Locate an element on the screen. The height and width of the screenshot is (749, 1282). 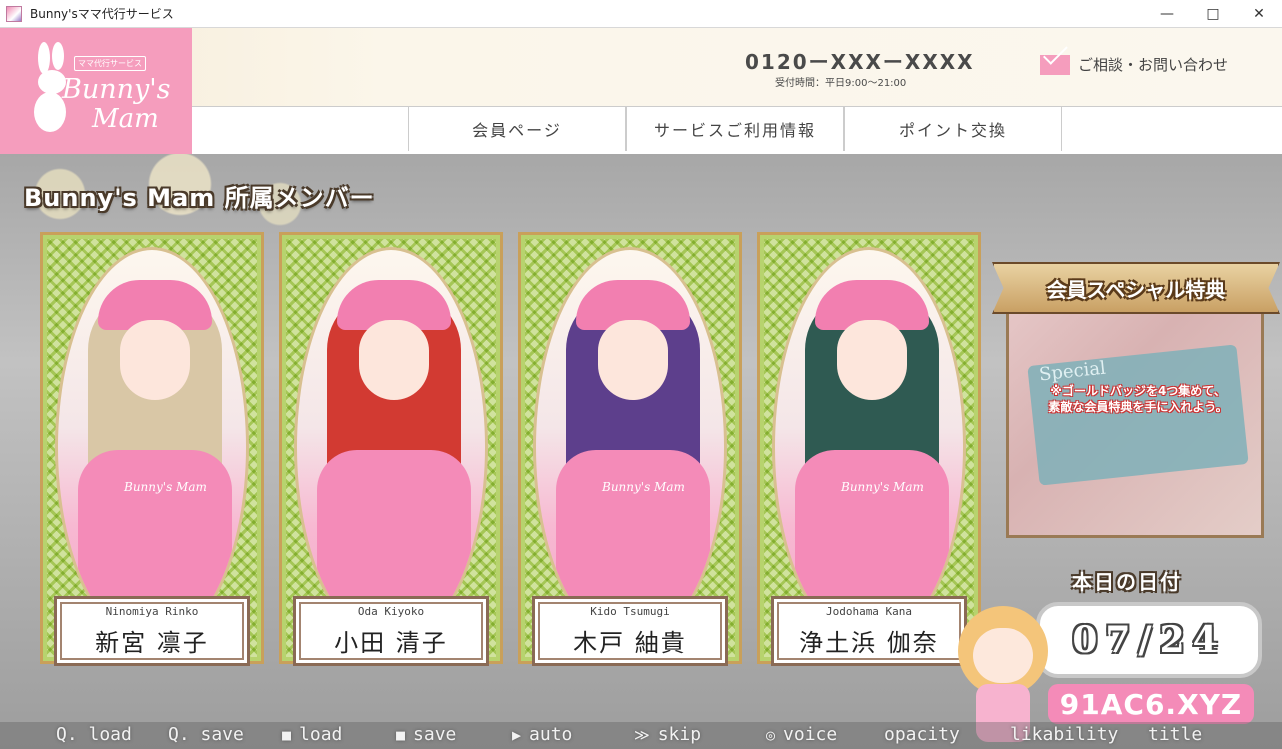
nav-member-page: 会員ページ is located at coordinates (517, 129).